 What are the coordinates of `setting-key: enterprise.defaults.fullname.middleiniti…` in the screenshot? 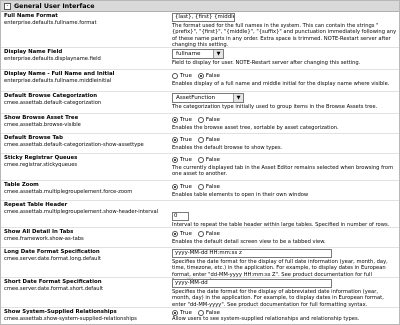 It's located at (58, 80).